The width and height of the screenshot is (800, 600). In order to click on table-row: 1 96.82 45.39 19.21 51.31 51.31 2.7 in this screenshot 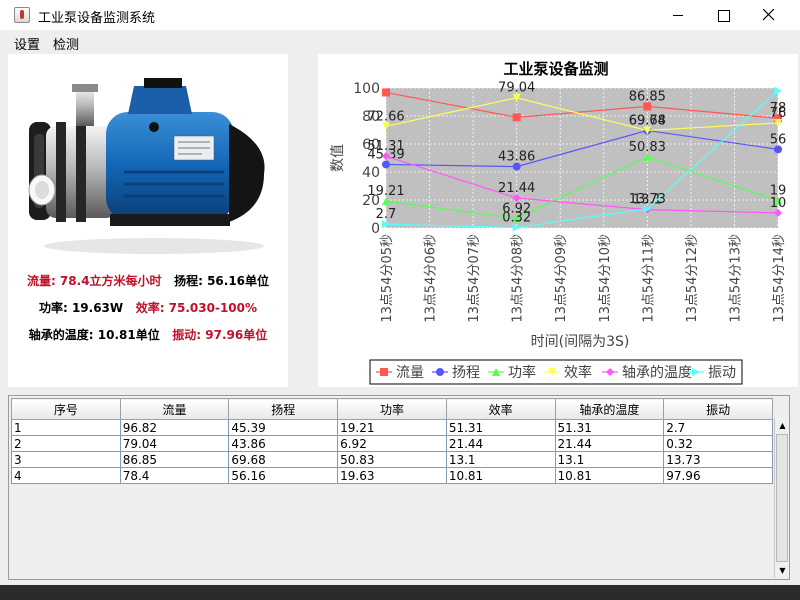, I will do `click(392, 427)`.